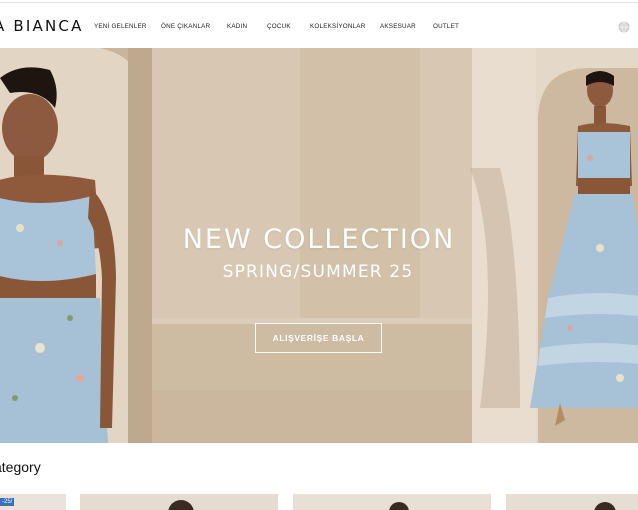 The width and height of the screenshot is (638, 510). What do you see at coordinates (318, 338) in the screenshot?
I see `shop-now-button: ALIŞVERİŞE BAŞLA` at bounding box center [318, 338].